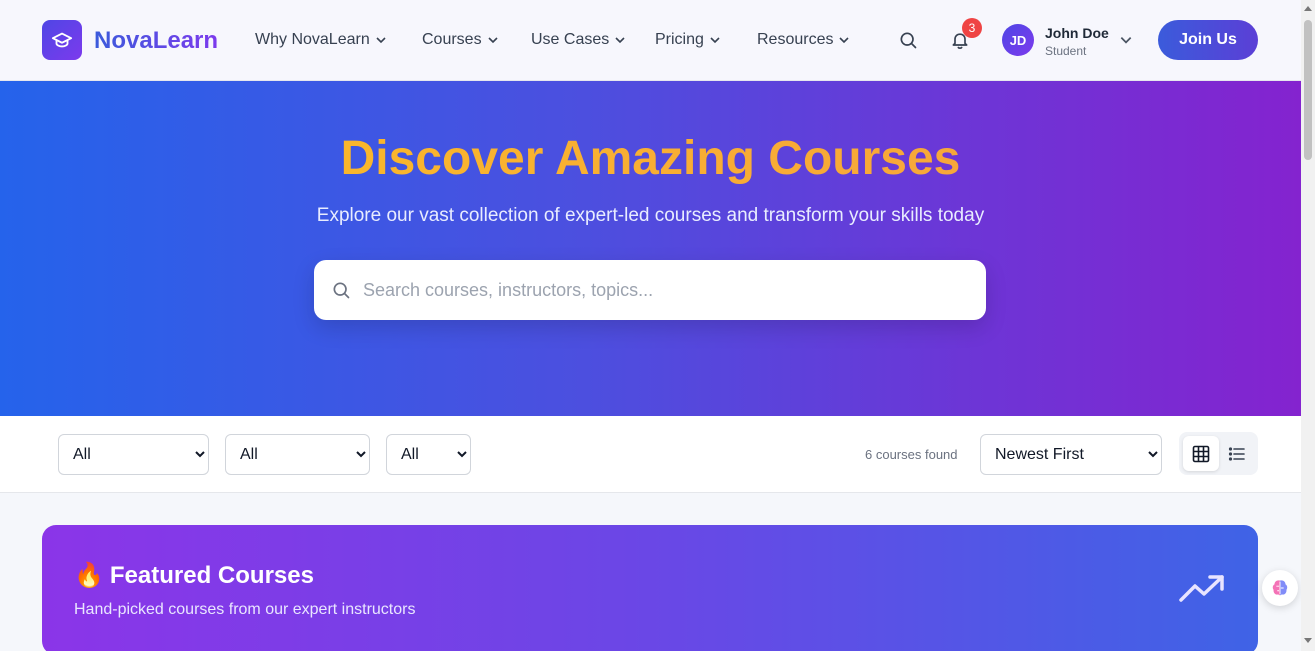  I want to click on page-scrollbar, so click(1308, 325).